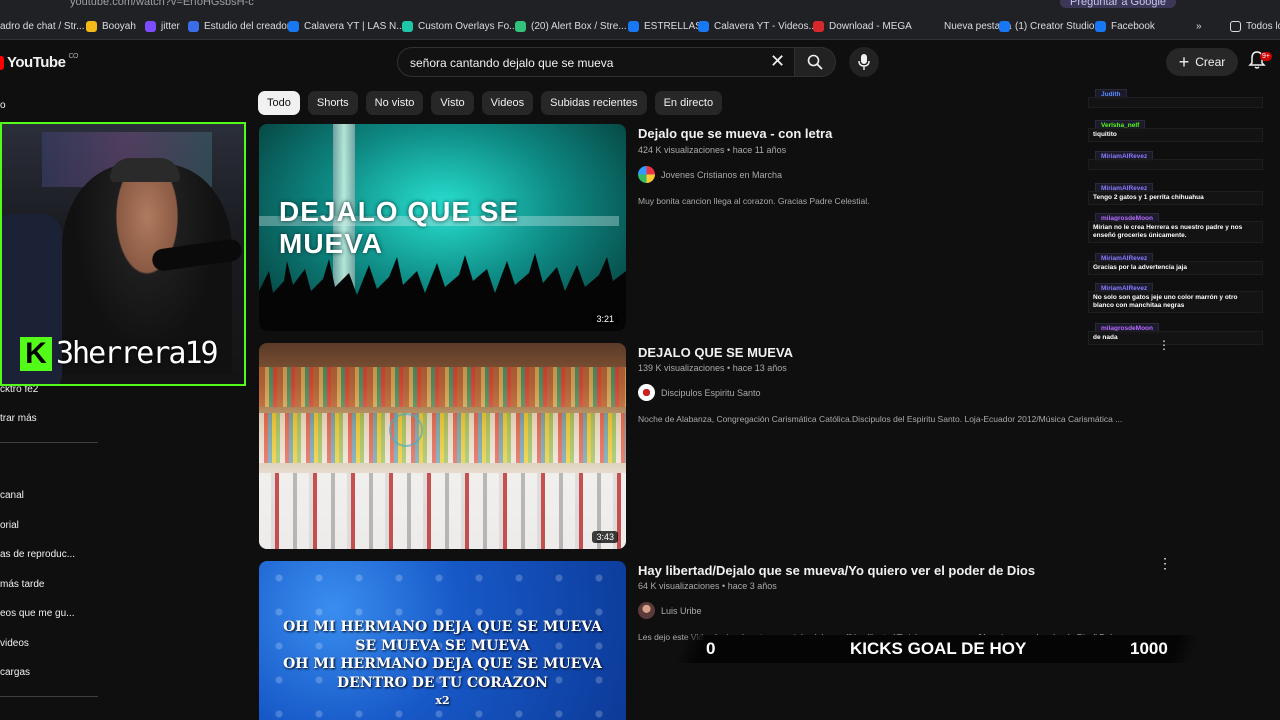 The height and width of the screenshot is (720, 1280). Describe the element at coordinates (36, 62) in the screenshot. I see `logo-text: YouTube` at that location.